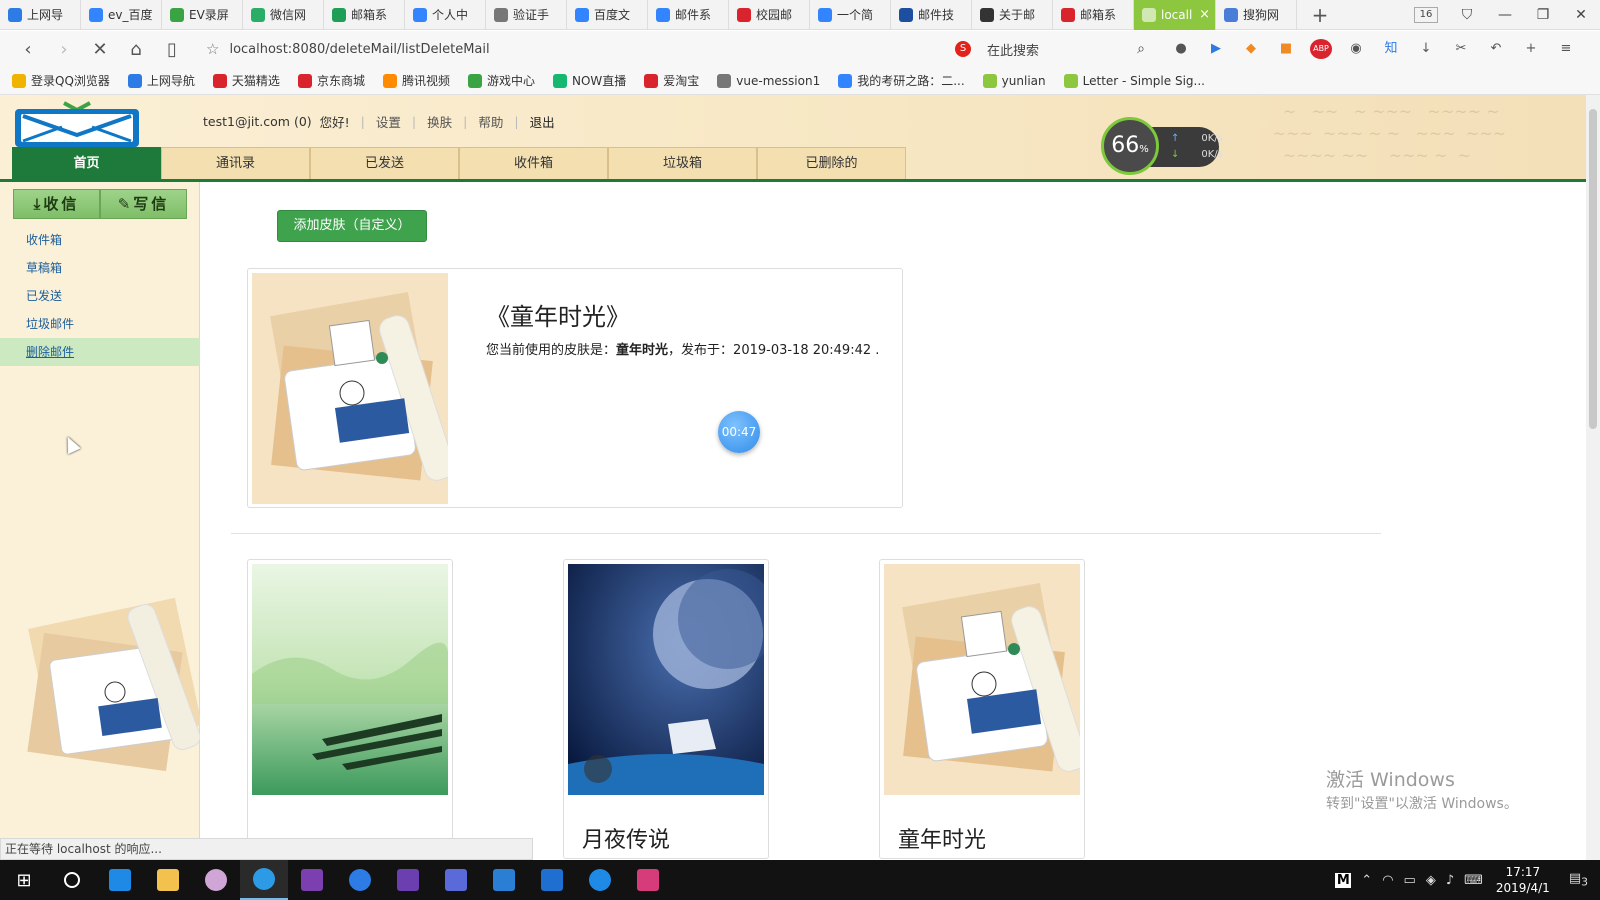 This screenshot has width=1600, height=900. I want to click on tab-count-badge: 16, so click(1426, 14).